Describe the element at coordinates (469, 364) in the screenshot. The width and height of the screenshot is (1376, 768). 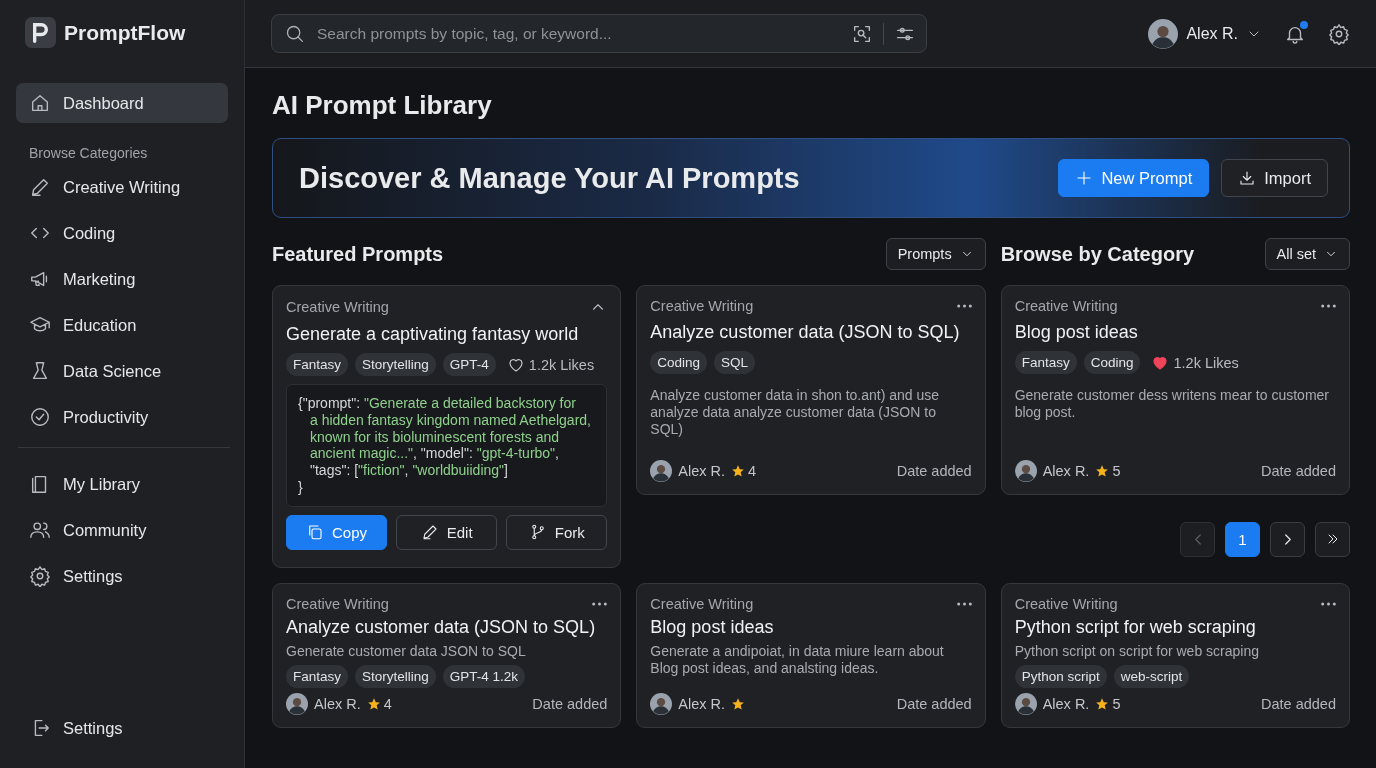
I see `tag-chip: GPT-4` at that location.